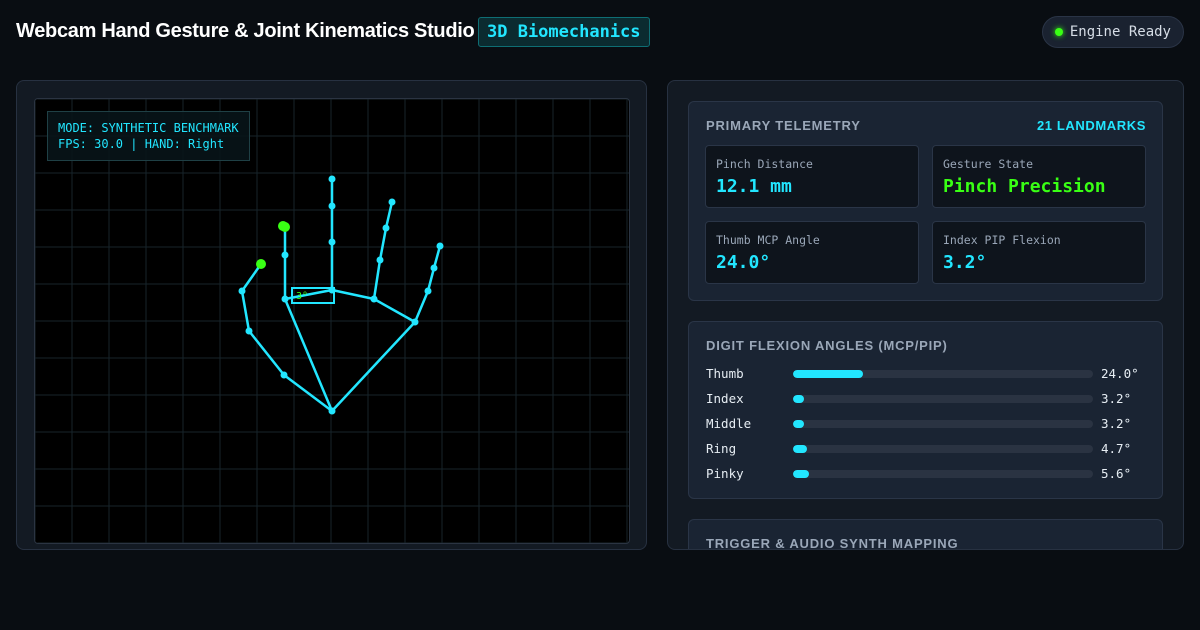 Image resolution: width=1200 pixels, height=630 pixels. I want to click on hand-joints, so click(341, 295).